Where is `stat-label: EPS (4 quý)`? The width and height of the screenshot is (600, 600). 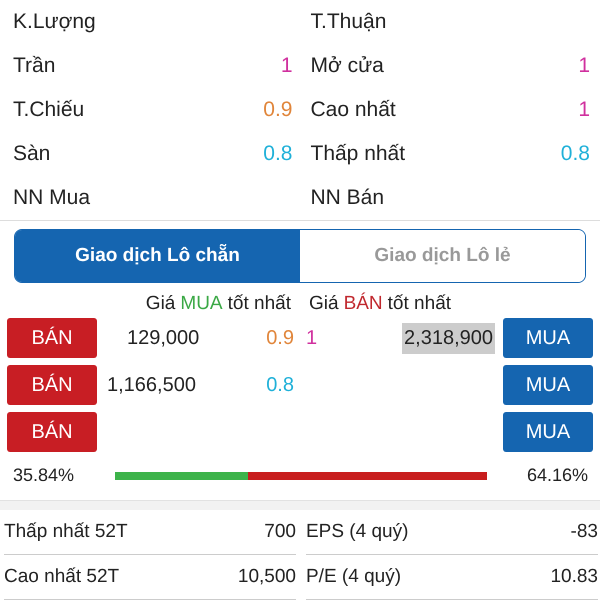
stat-label: EPS (4 quý) is located at coordinates (357, 532).